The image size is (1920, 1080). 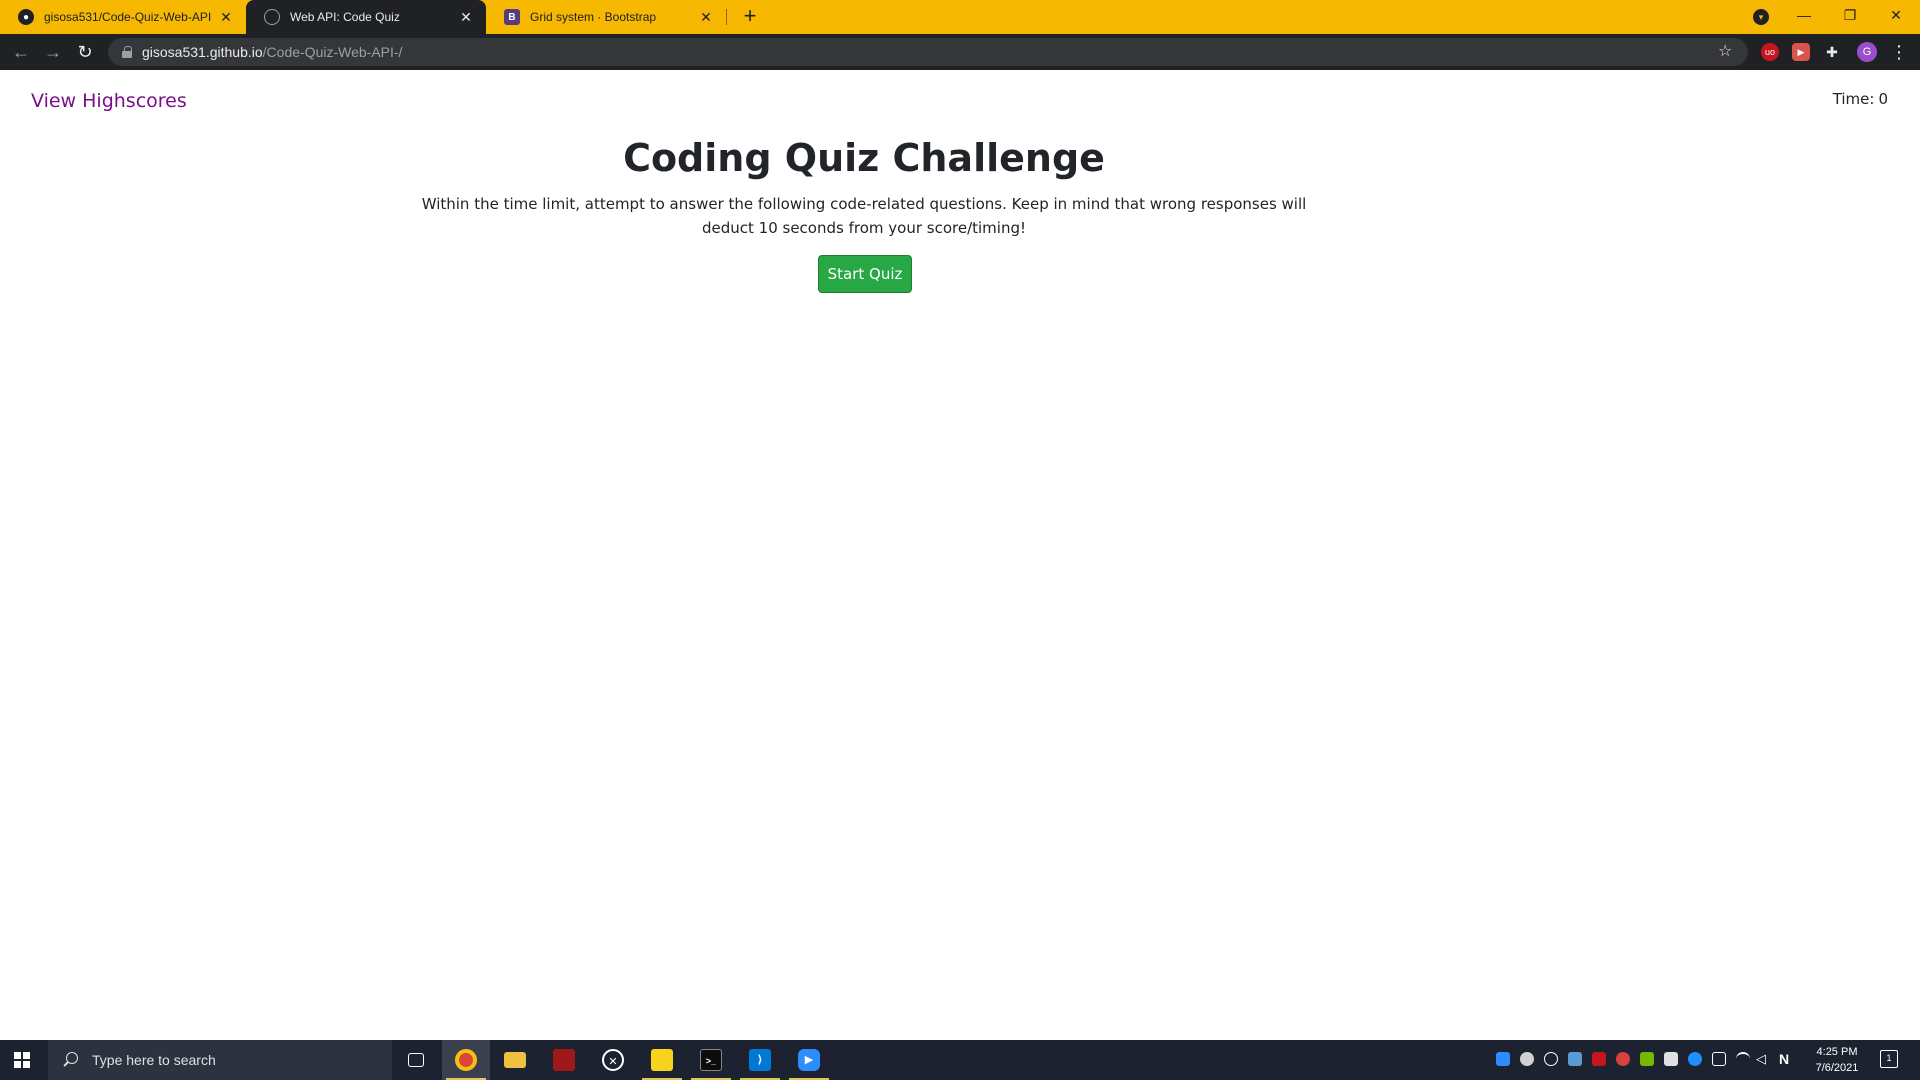 What do you see at coordinates (1770, 52) in the screenshot?
I see `ublock-extension-icon: uo` at bounding box center [1770, 52].